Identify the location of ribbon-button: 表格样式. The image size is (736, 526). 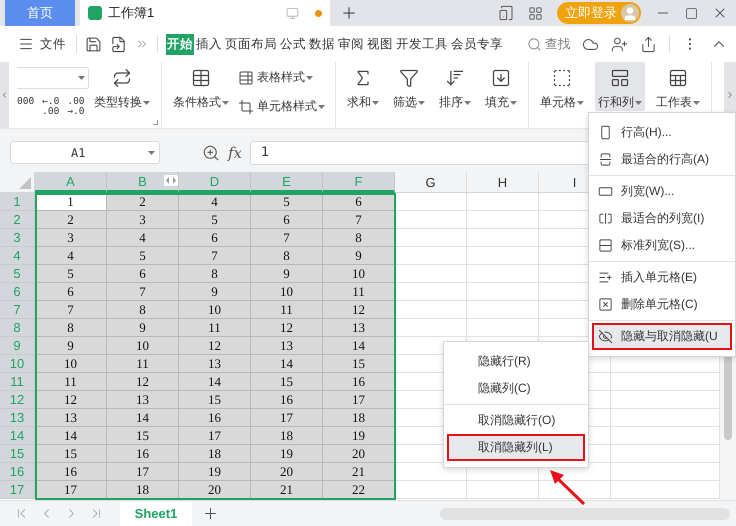
(281, 77).